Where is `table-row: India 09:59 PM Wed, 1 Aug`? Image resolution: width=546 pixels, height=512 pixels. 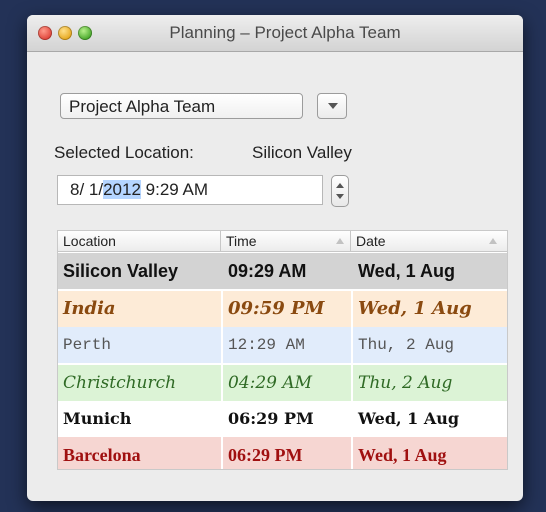
table-row: India 09:59 PM Wed, 1 Aug is located at coordinates (282, 309).